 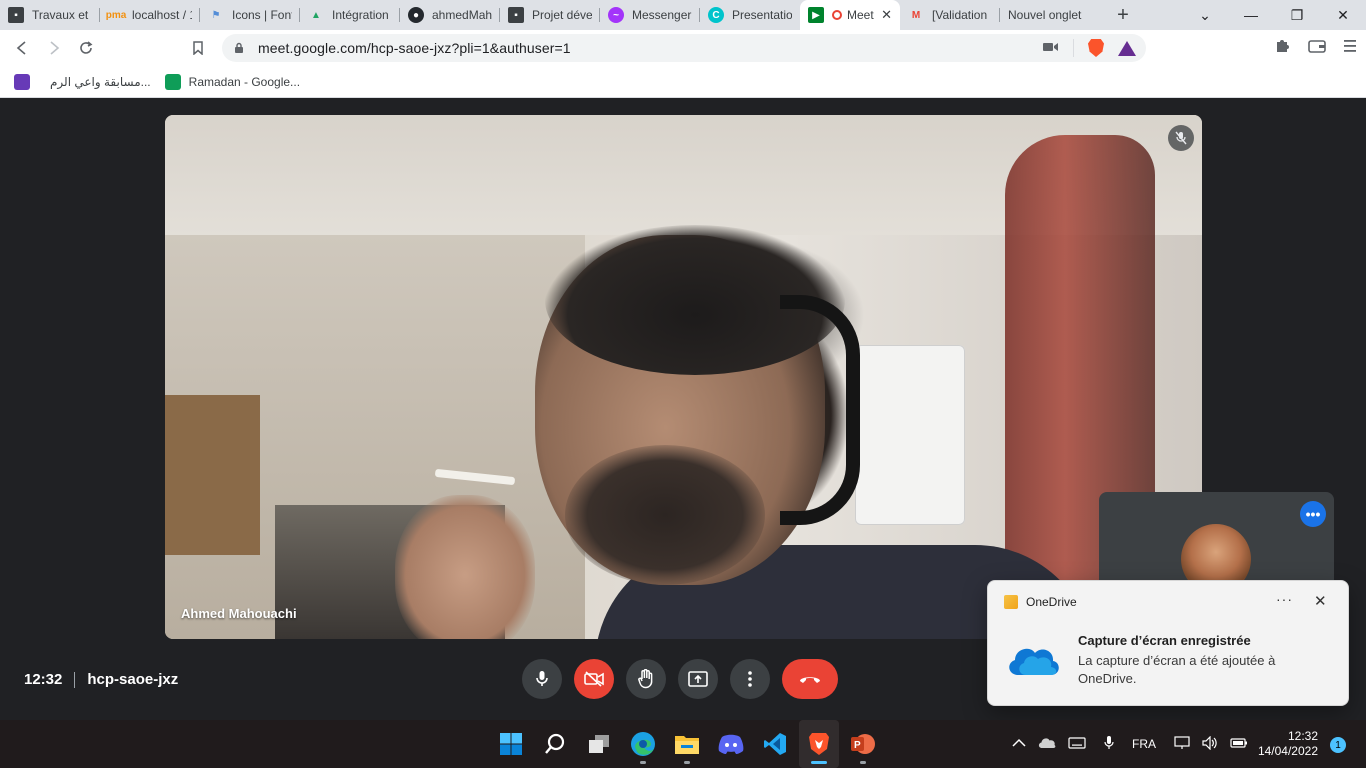 I want to click on tab-messenger: ~ Messenger, so click(x=650, y=15).